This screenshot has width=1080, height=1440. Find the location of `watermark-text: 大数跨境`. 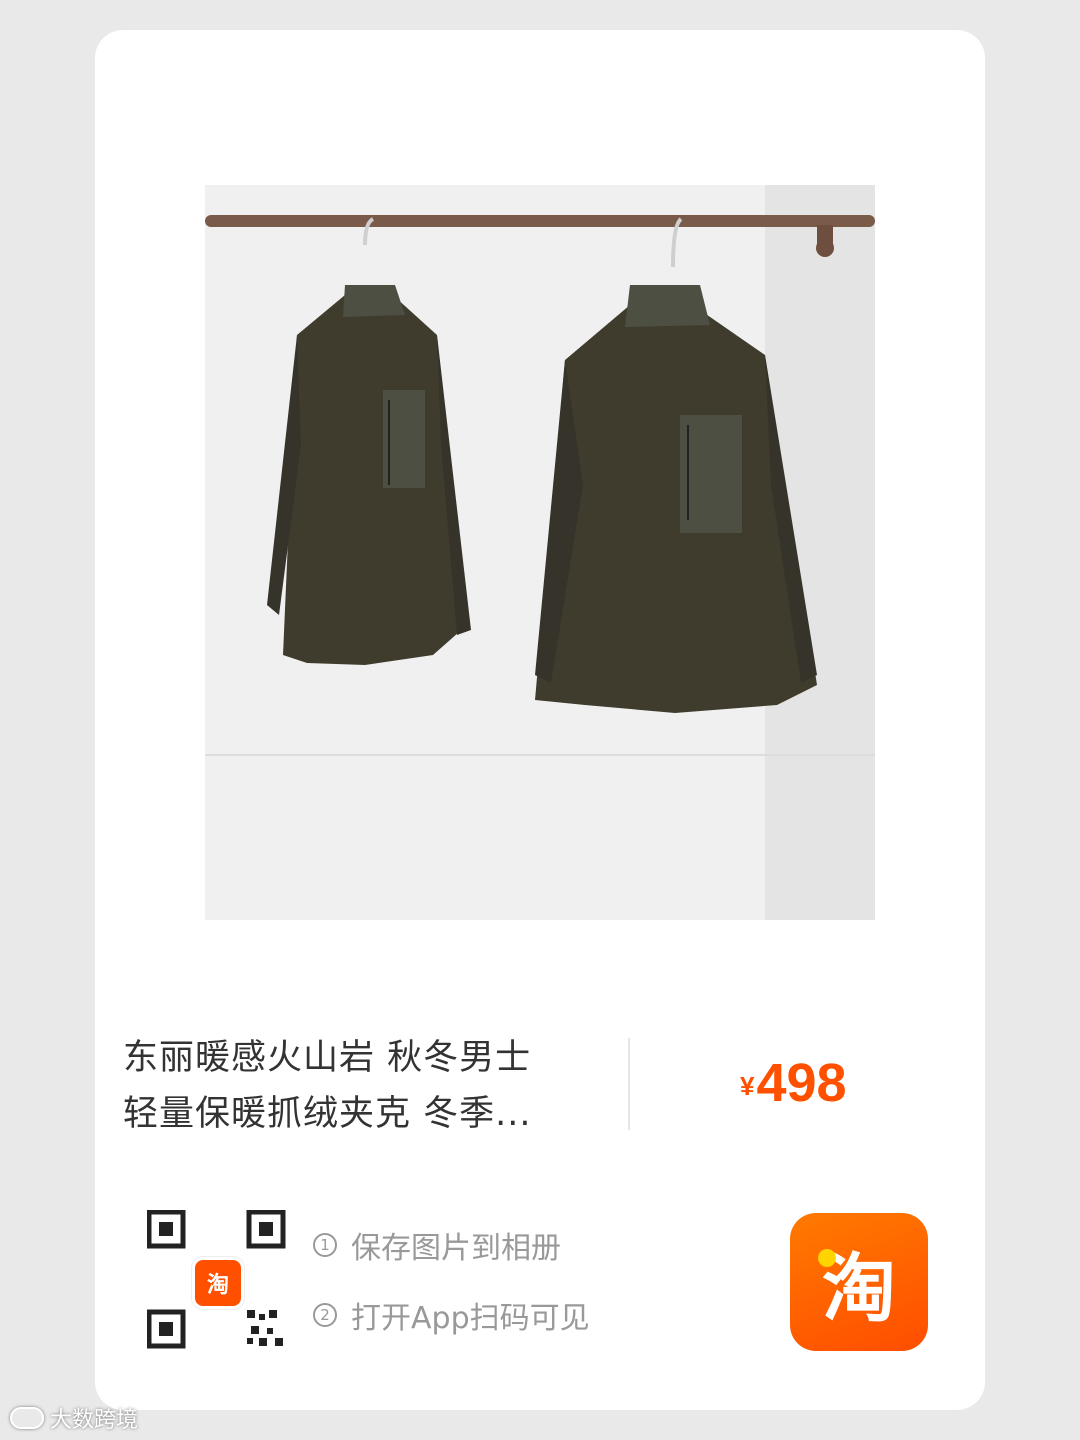

watermark-text: 大数跨境 is located at coordinates (94, 1420).